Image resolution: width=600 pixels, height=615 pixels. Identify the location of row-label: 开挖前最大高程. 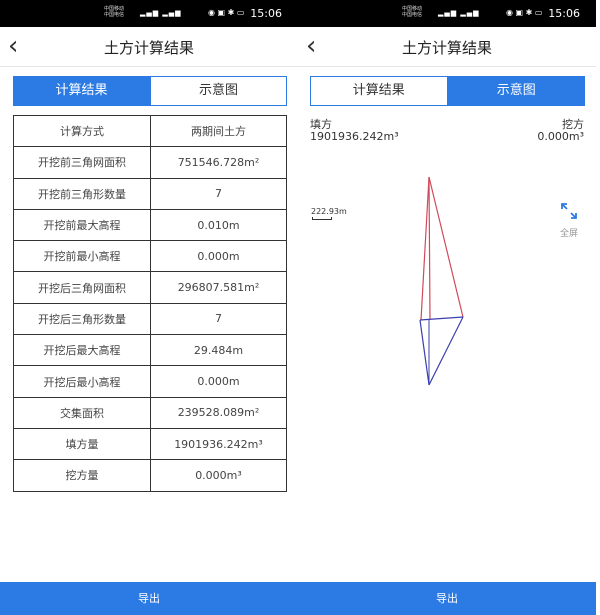
(82, 225).